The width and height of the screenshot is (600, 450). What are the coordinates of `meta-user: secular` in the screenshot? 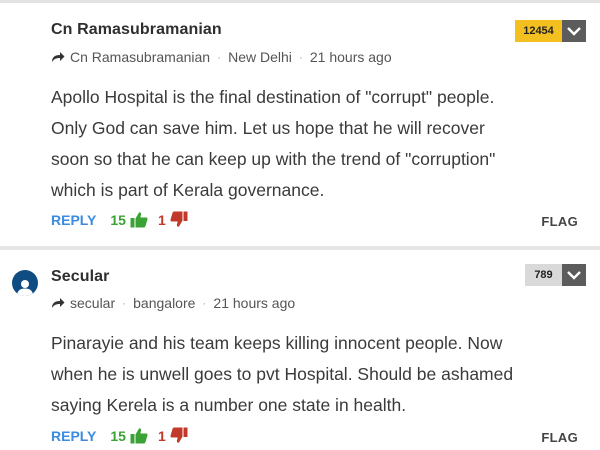 It's located at (92, 303).